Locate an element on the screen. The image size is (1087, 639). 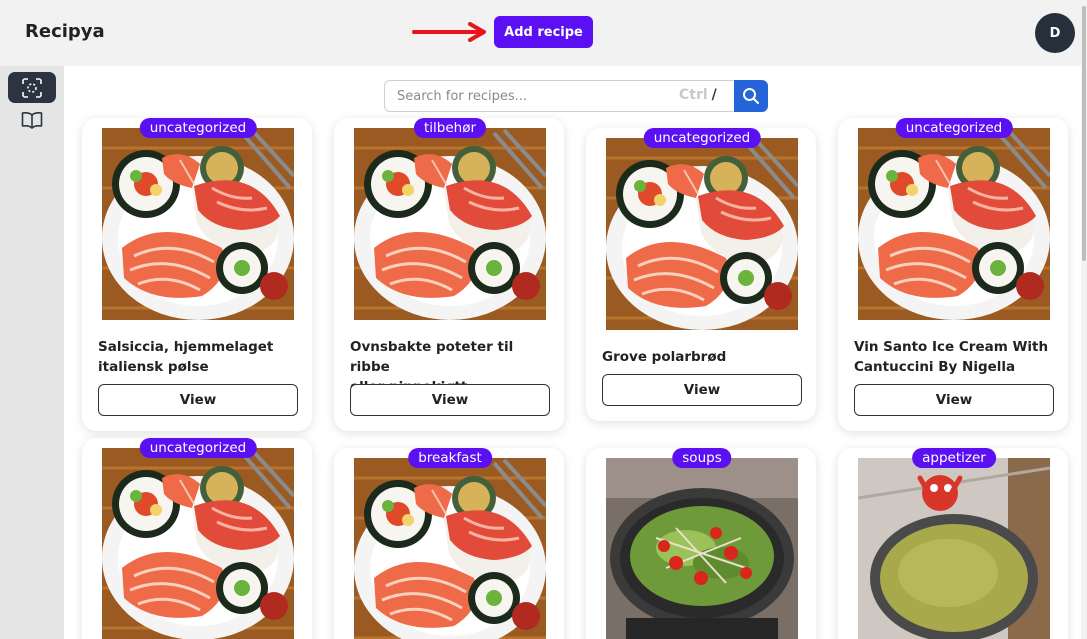
recipe-title-line: Vin Santo Ice Cream With is located at coordinates (951, 347).